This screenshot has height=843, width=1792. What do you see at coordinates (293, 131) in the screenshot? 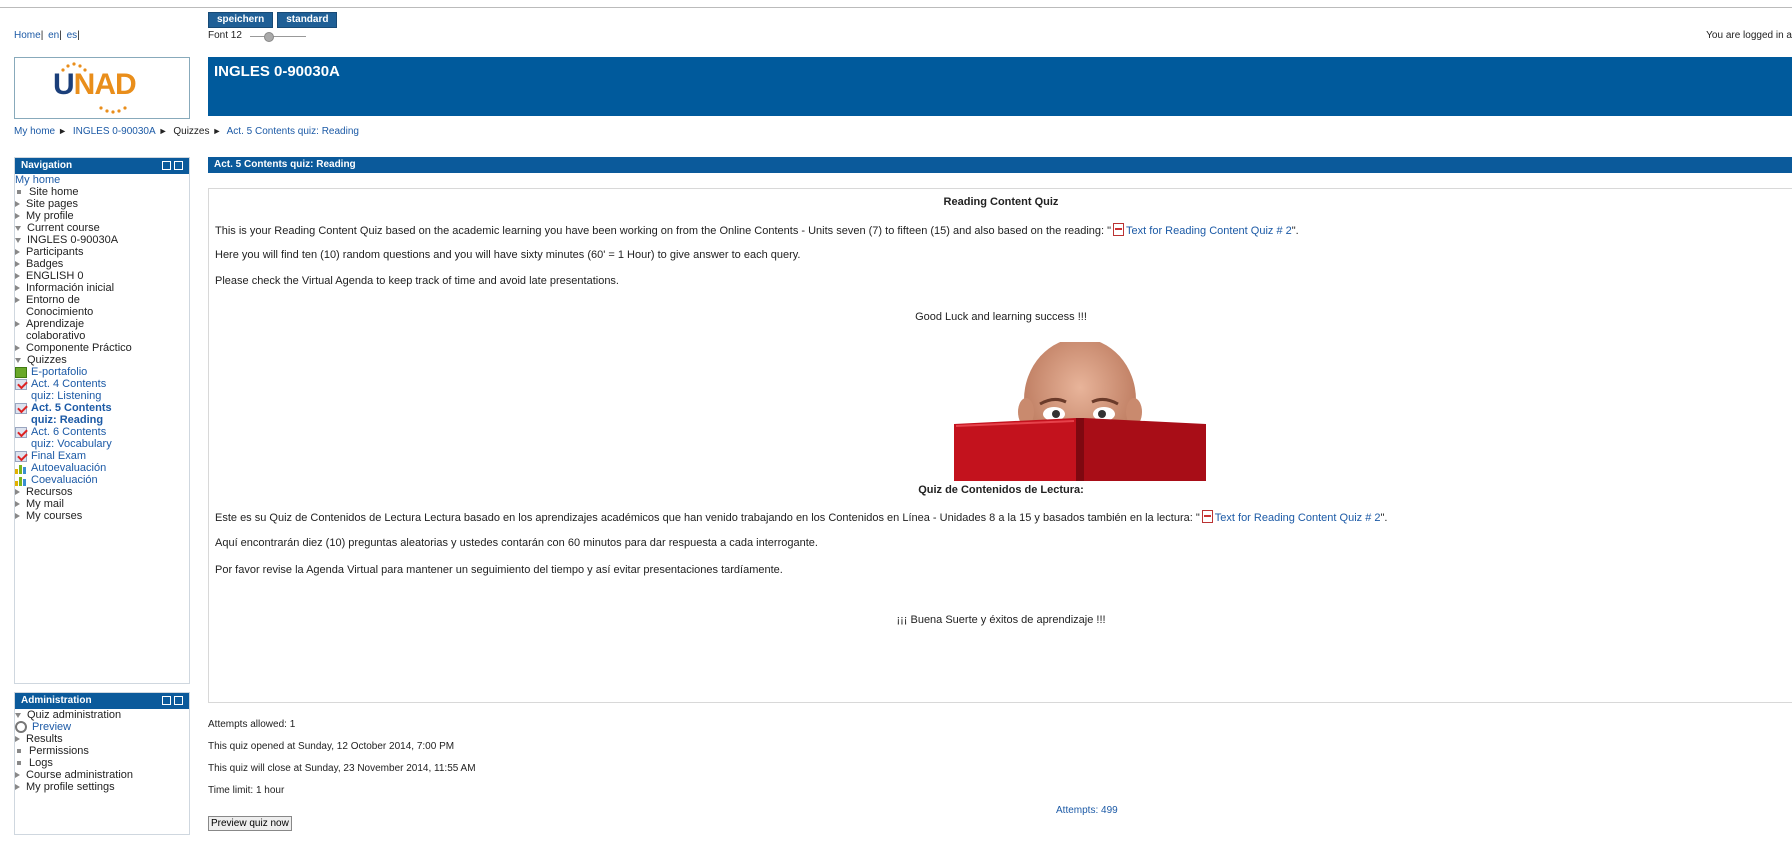
I see `breadcrumb-current: Act. 5 Contents quiz: Reading` at bounding box center [293, 131].